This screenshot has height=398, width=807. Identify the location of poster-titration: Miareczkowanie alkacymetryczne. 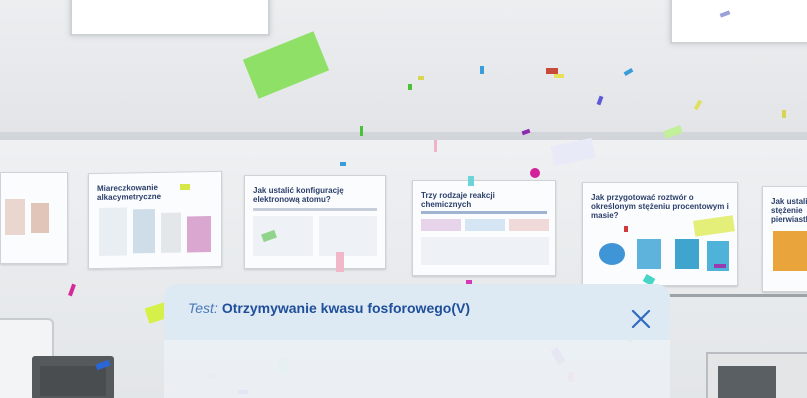
(155, 220).